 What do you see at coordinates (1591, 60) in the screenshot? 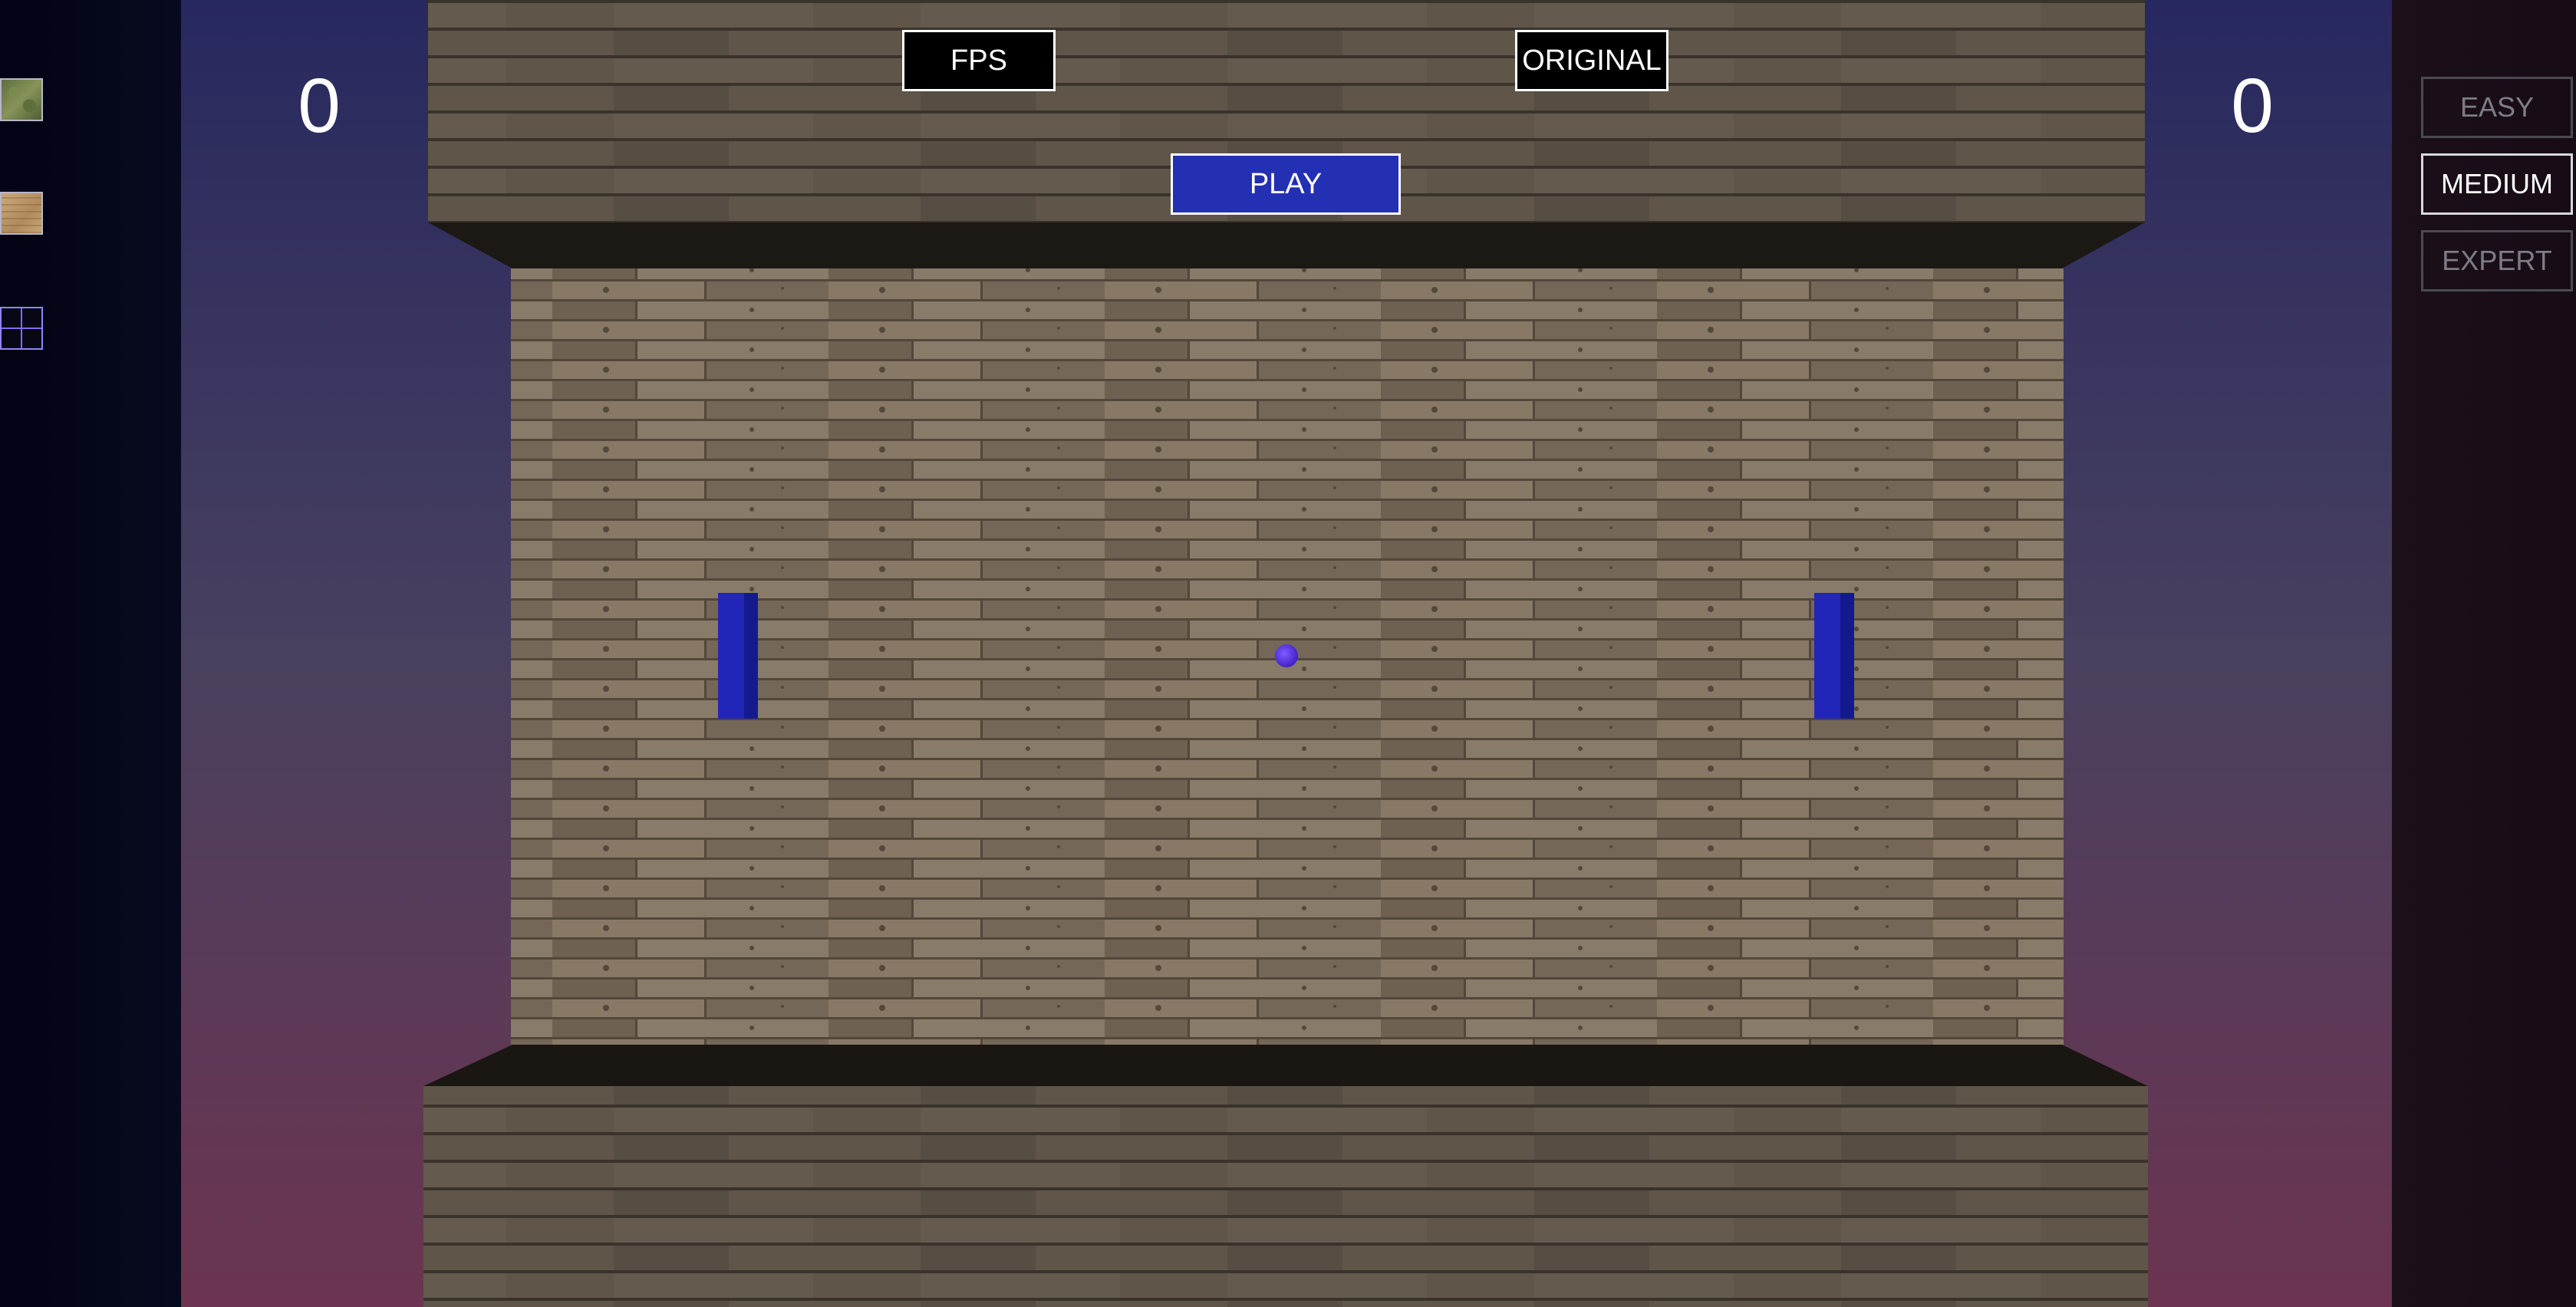
I see `original-view-button: ORIGINAL` at bounding box center [1591, 60].